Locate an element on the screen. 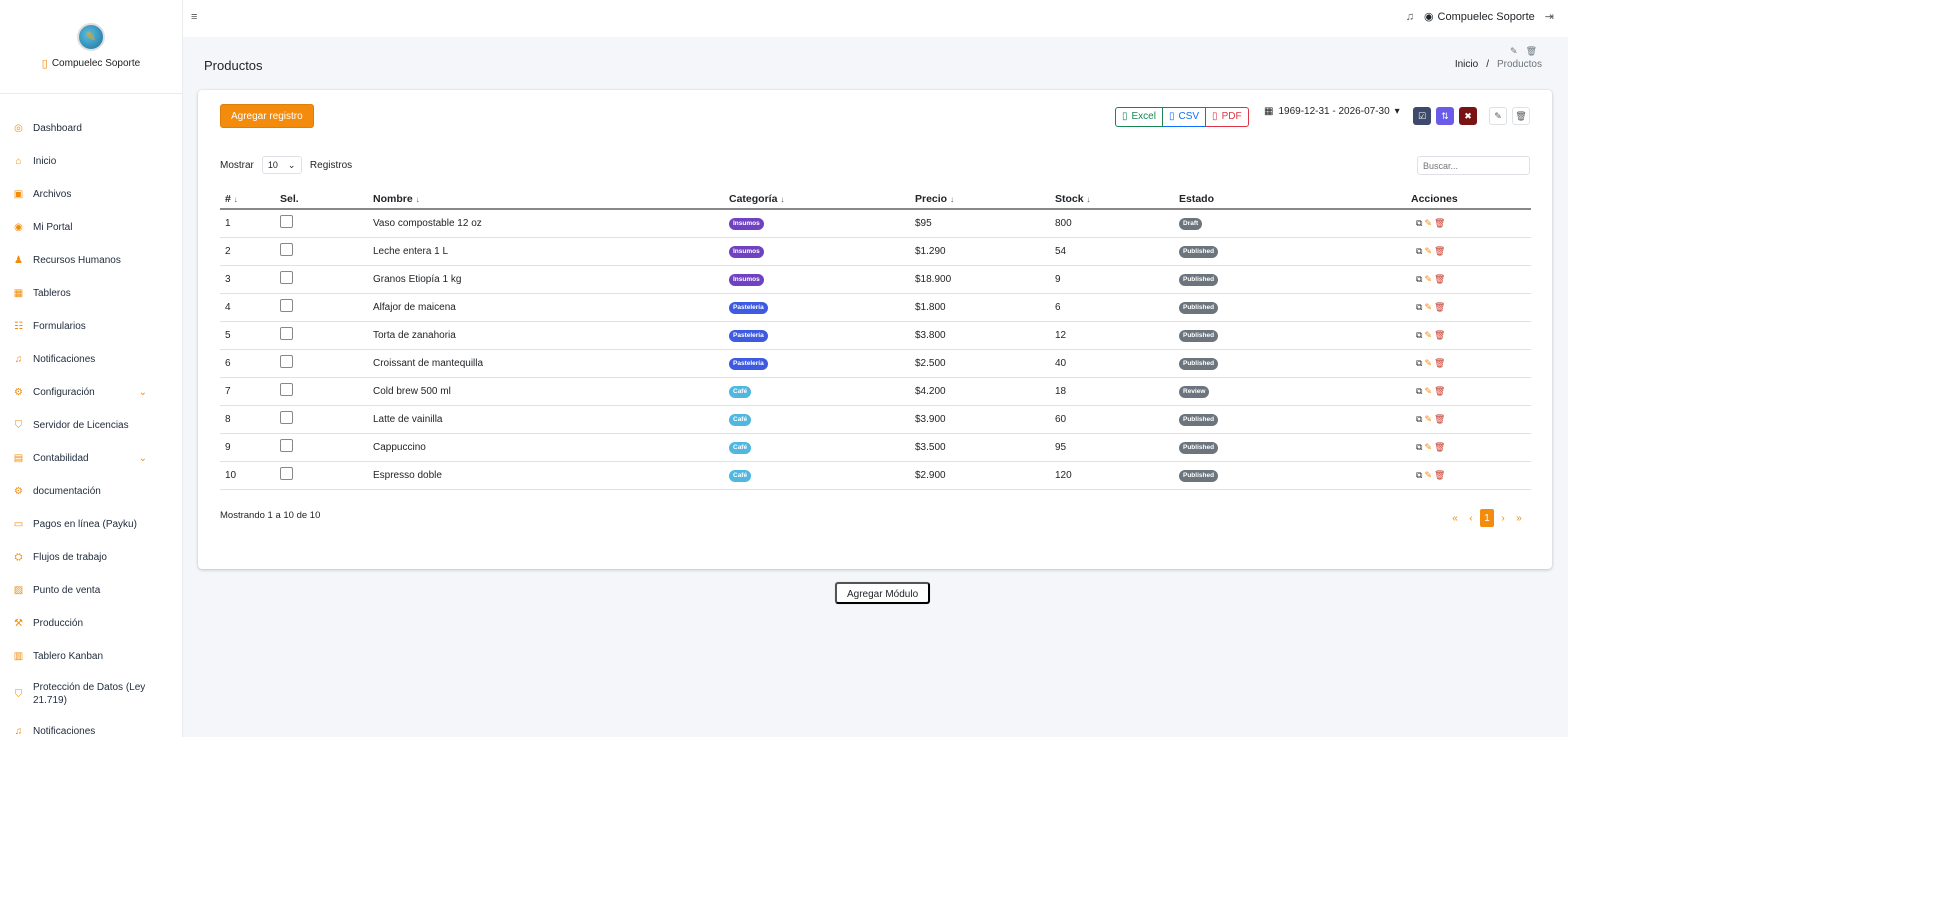 The width and height of the screenshot is (1960, 920). table-row: 9 Cappuccino Café $3.500 95 Published ⧉ ✎ 🗑 is located at coordinates (875, 447).